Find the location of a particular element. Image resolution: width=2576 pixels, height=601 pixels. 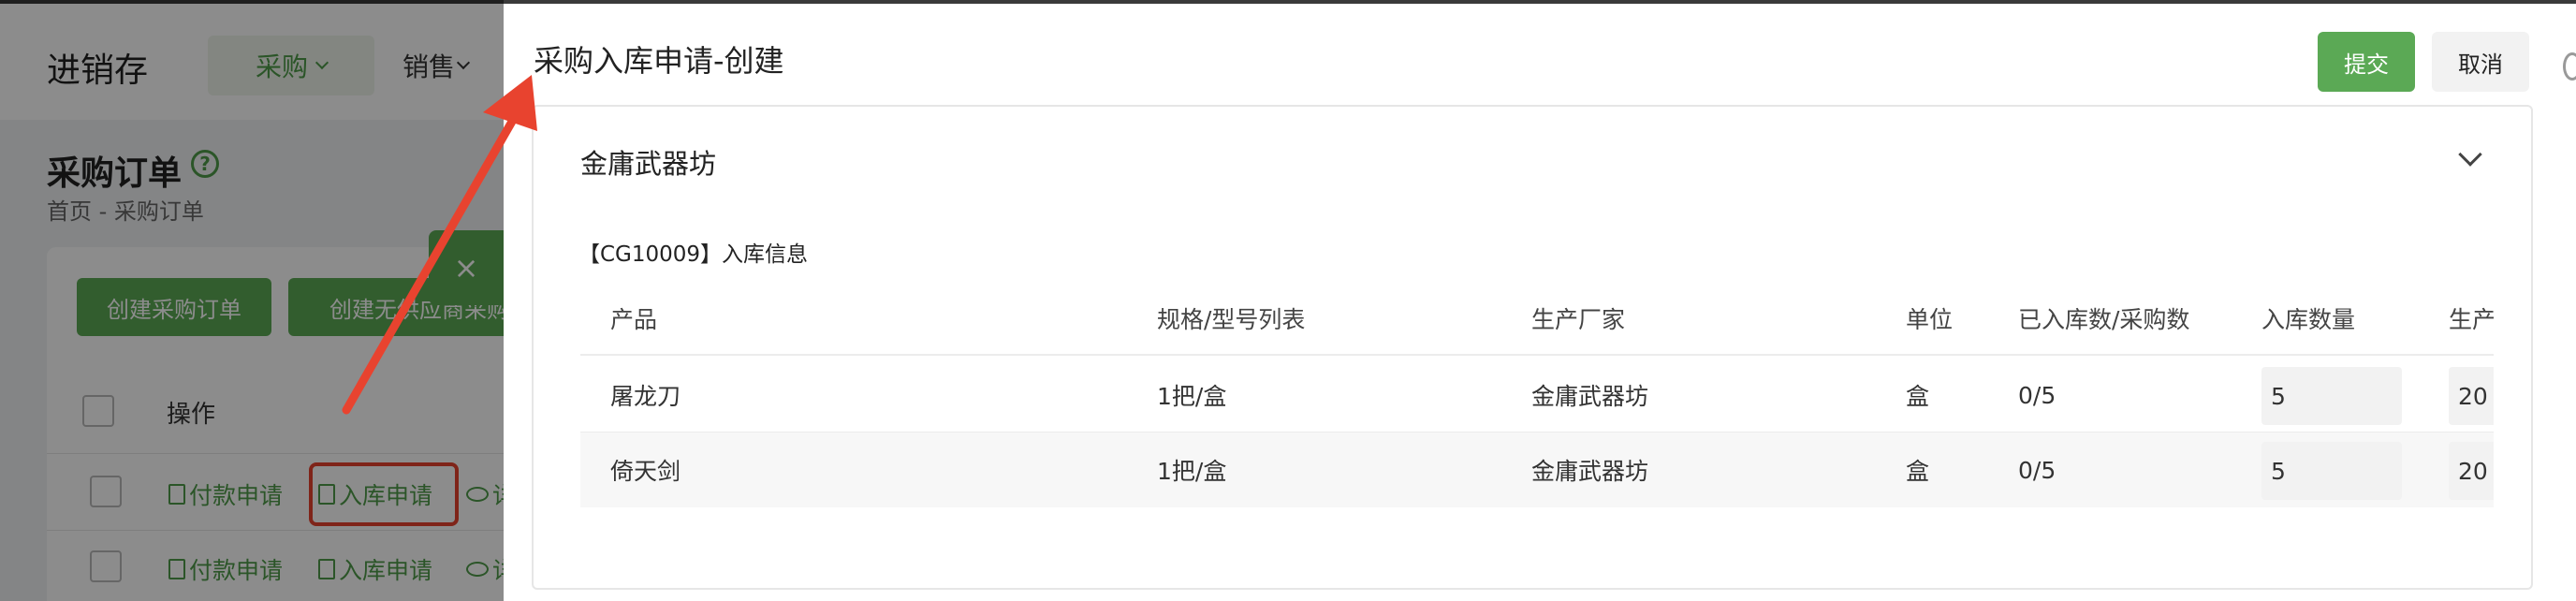

arrow-shaft is located at coordinates (430, 265).